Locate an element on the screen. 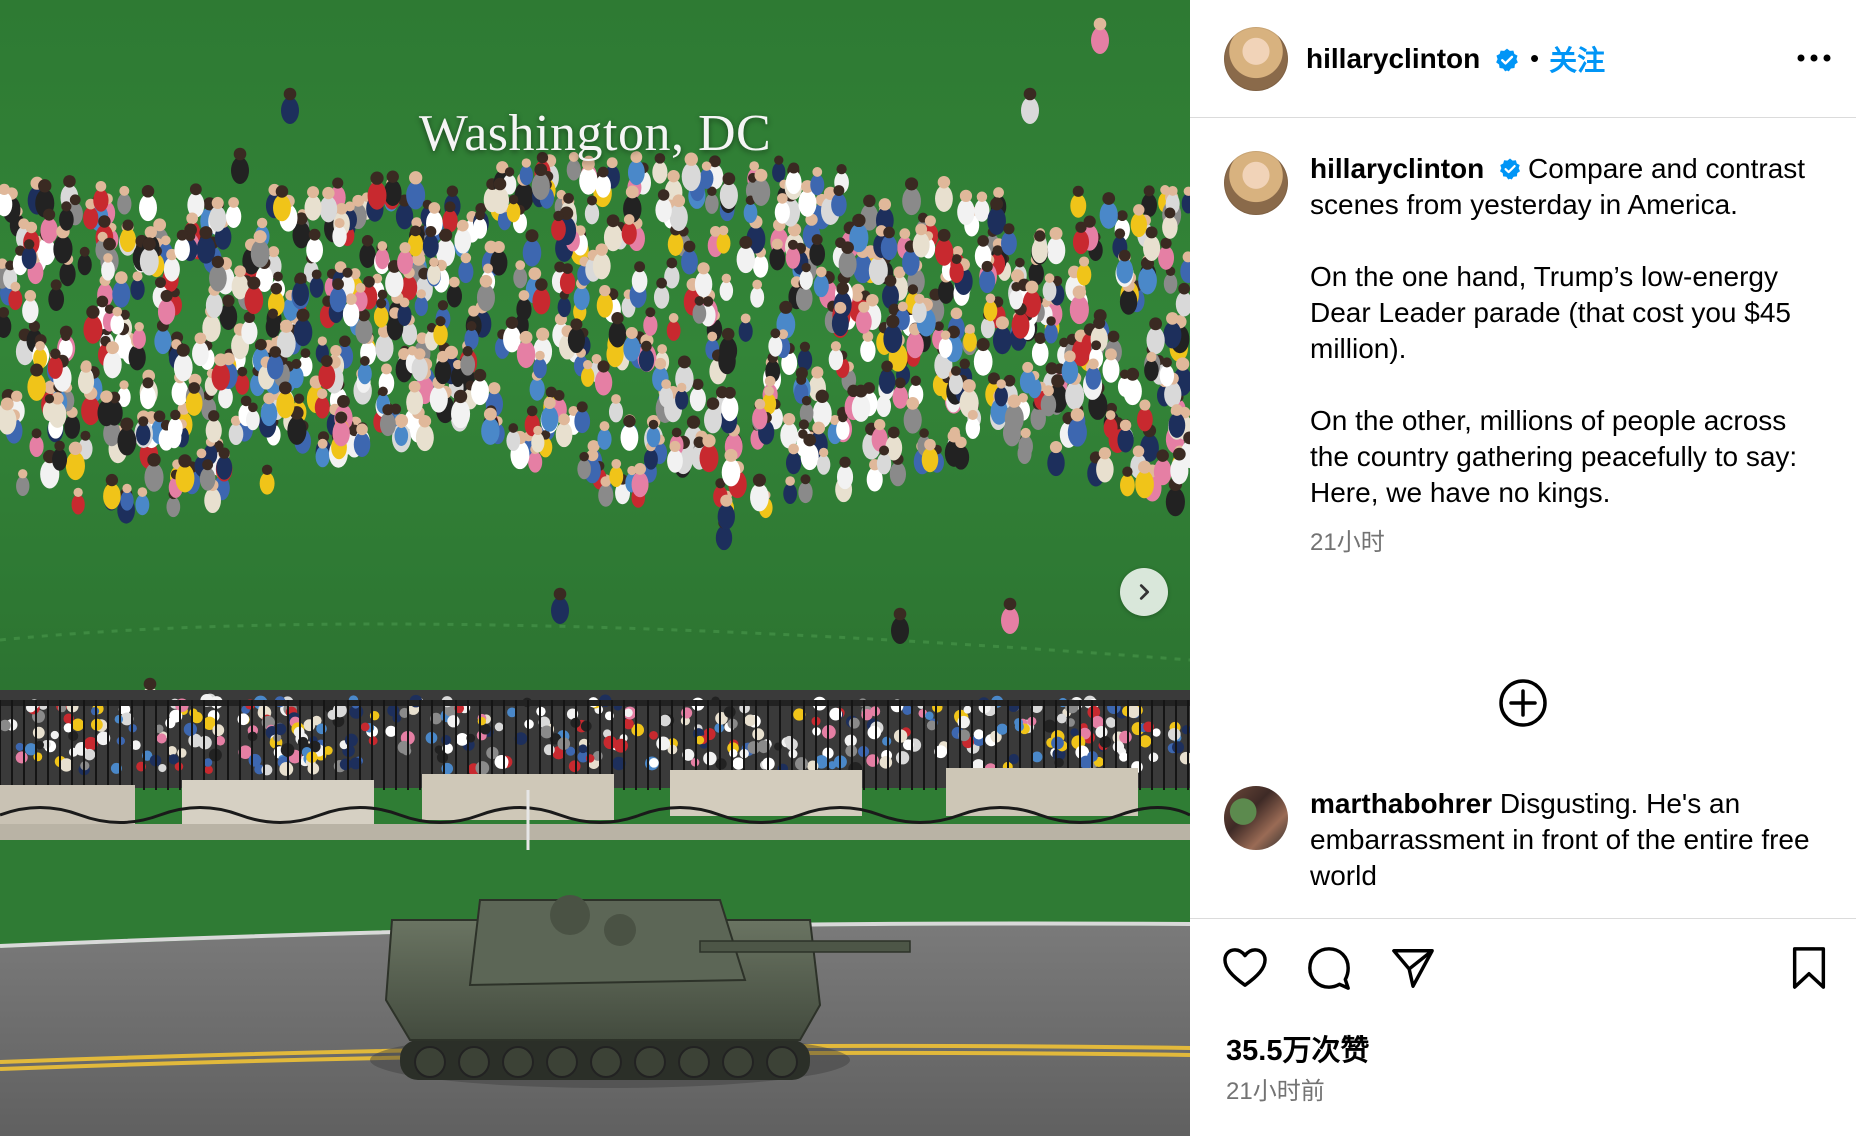  bookmark-icon is located at coordinates (1809, 968).